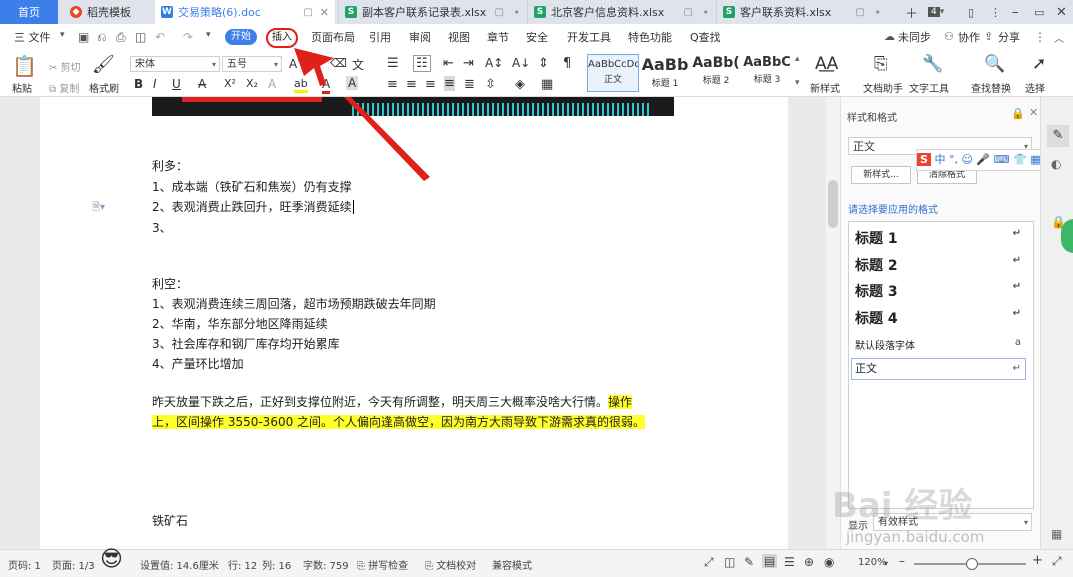 This screenshot has width=1073, height=577. Describe the element at coordinates (22, 87) in the screenshot. I see `paste-button: 粘贴` at that location.